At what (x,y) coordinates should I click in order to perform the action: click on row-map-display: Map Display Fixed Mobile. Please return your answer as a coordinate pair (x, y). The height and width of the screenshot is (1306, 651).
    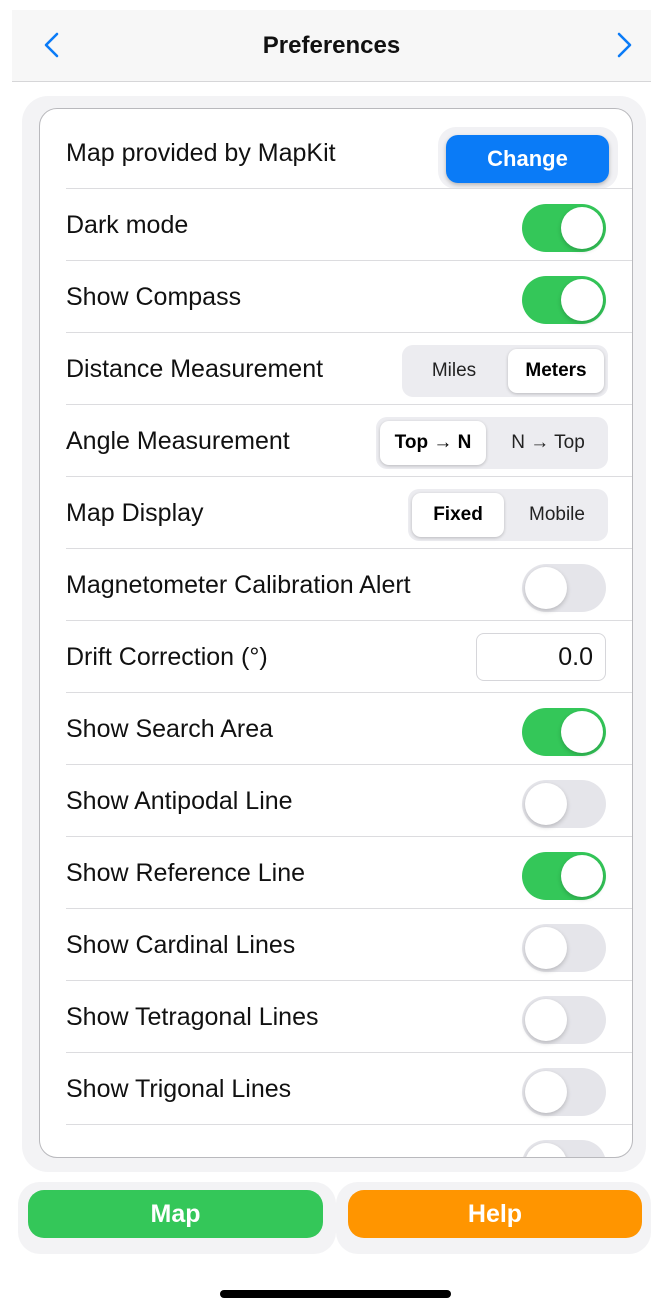
    Looking at the image, I should click on (336, 513).